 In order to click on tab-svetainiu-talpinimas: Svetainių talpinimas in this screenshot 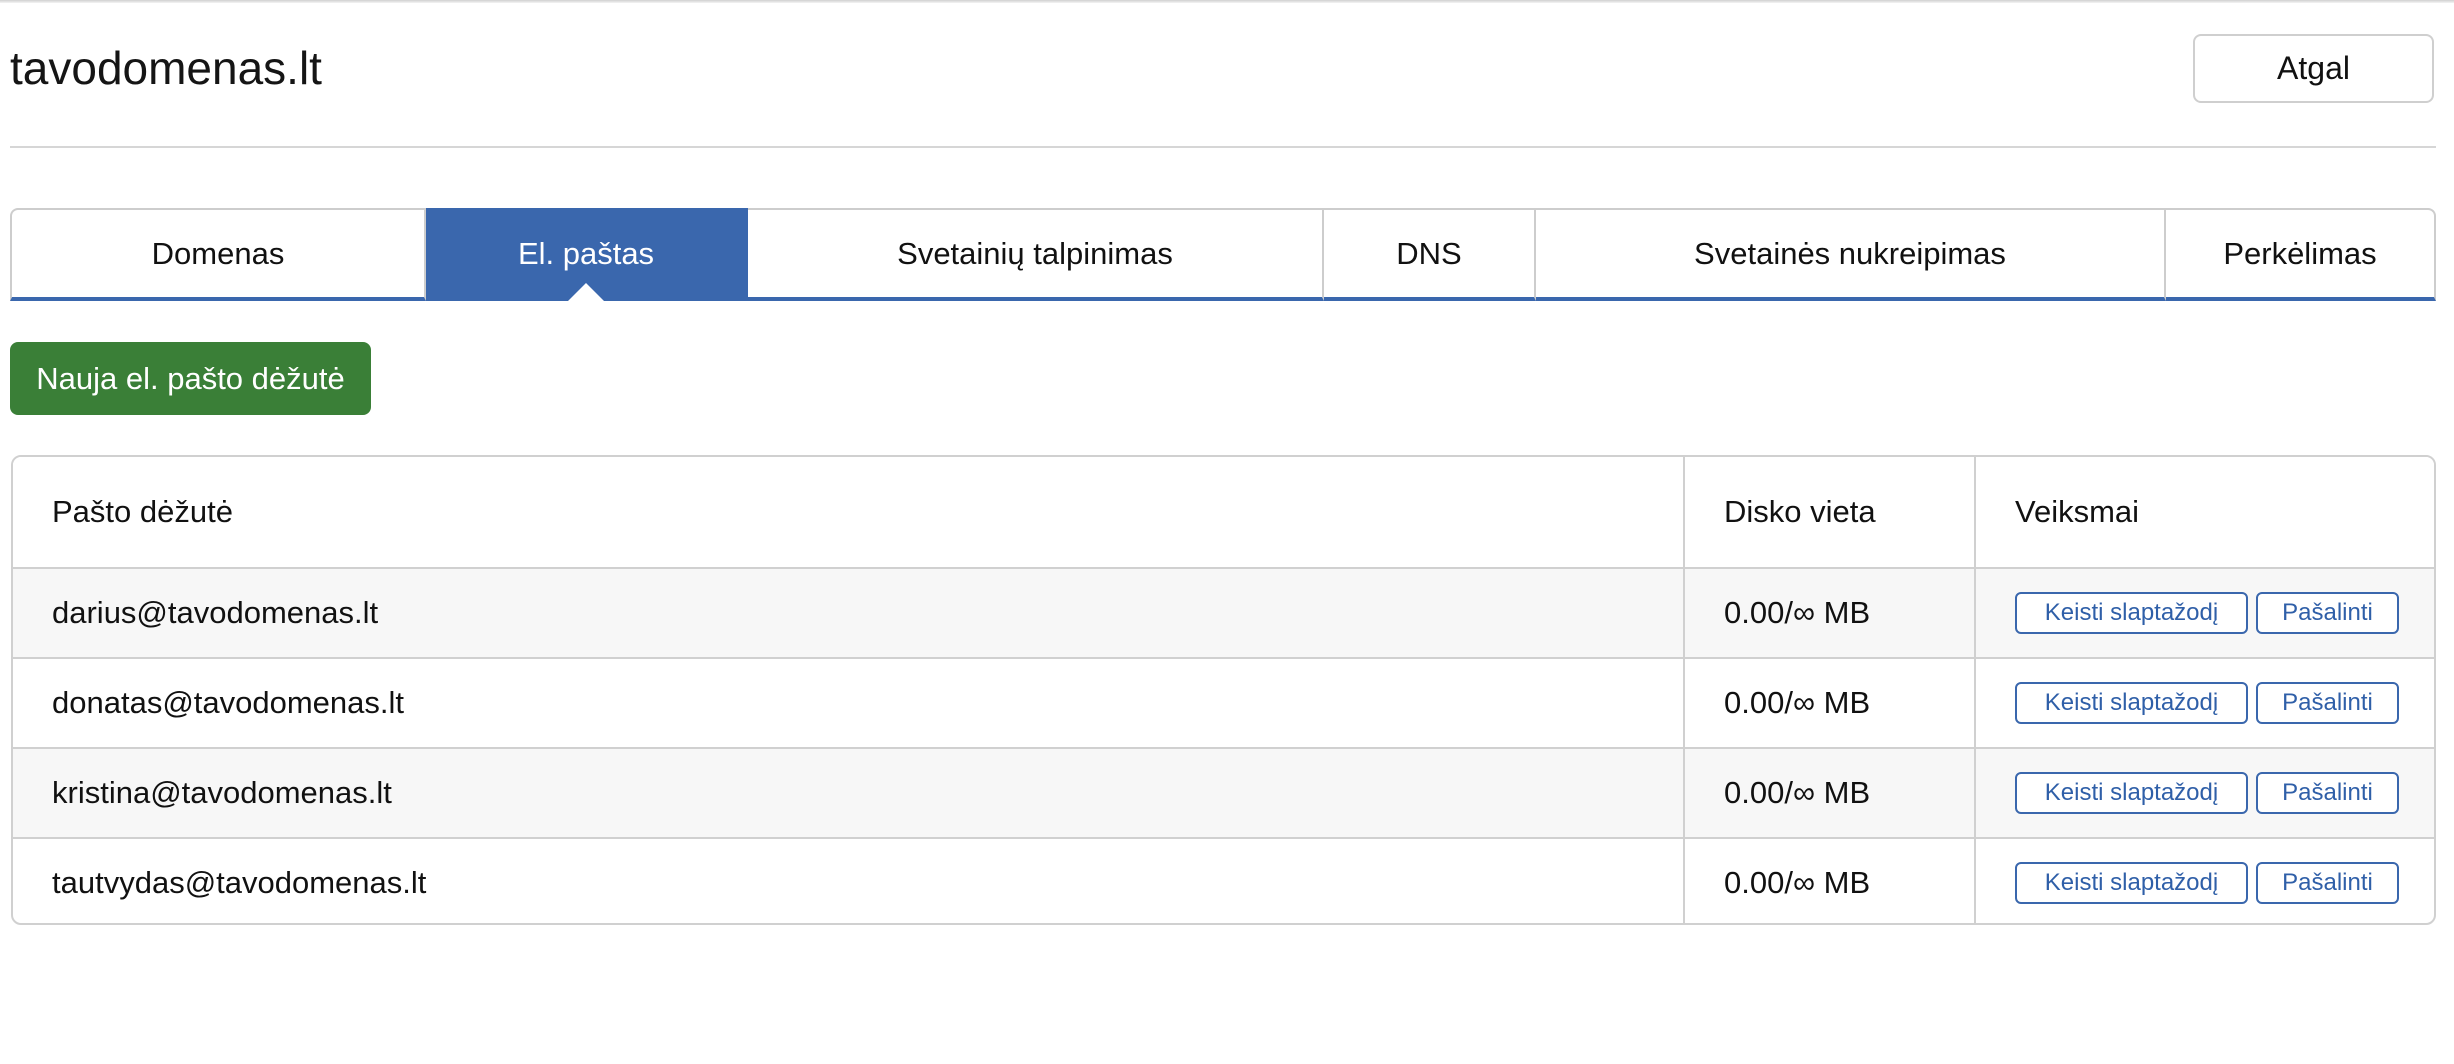, I will do `click(1036, 254)`.